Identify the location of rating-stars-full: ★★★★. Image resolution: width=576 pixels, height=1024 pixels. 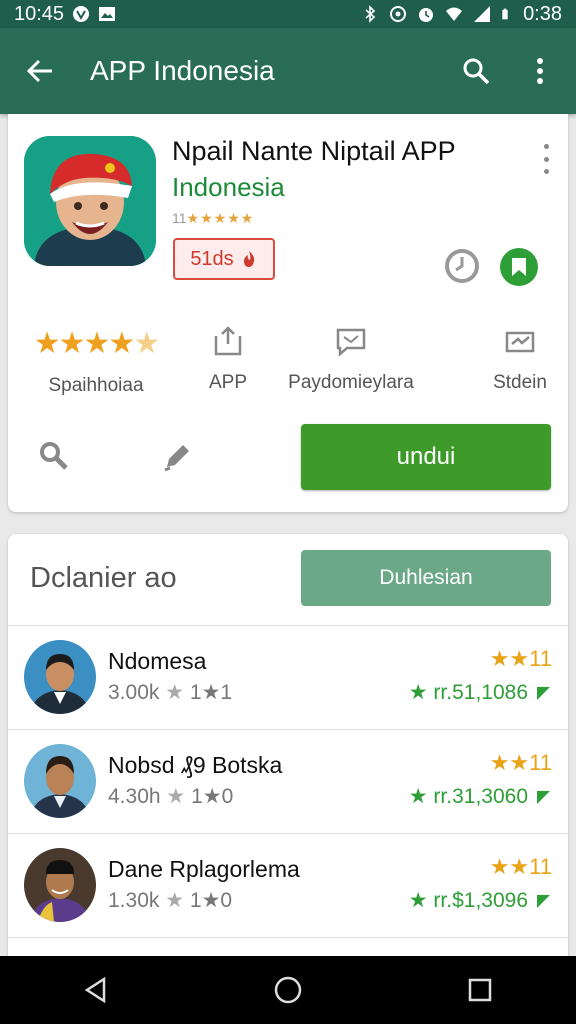
(84, 343).